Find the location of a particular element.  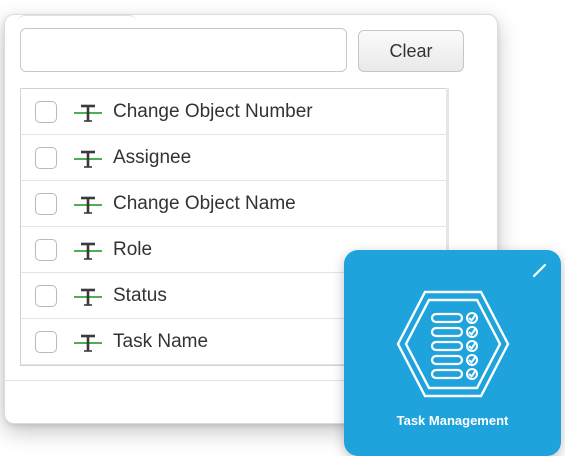

clear-button: Clear is located at coordinates (411, 51).